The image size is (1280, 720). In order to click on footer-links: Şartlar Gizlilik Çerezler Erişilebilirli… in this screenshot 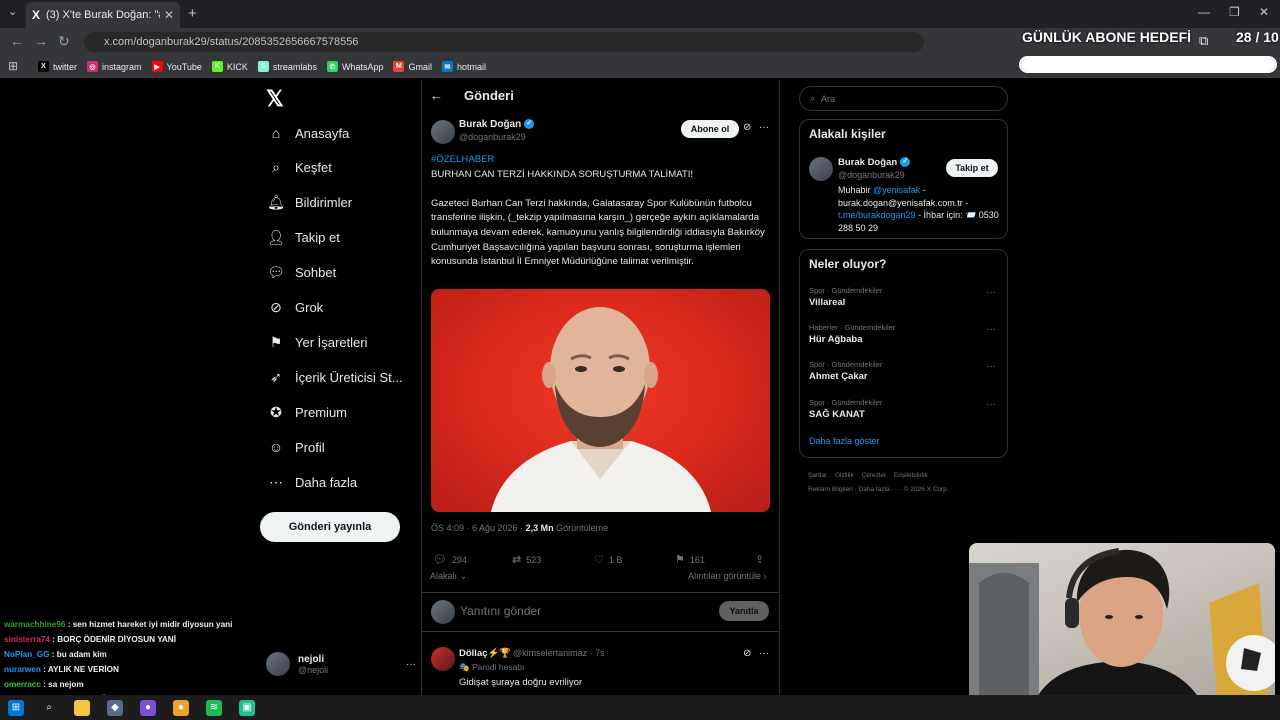, I will do `click(868, 475)`.